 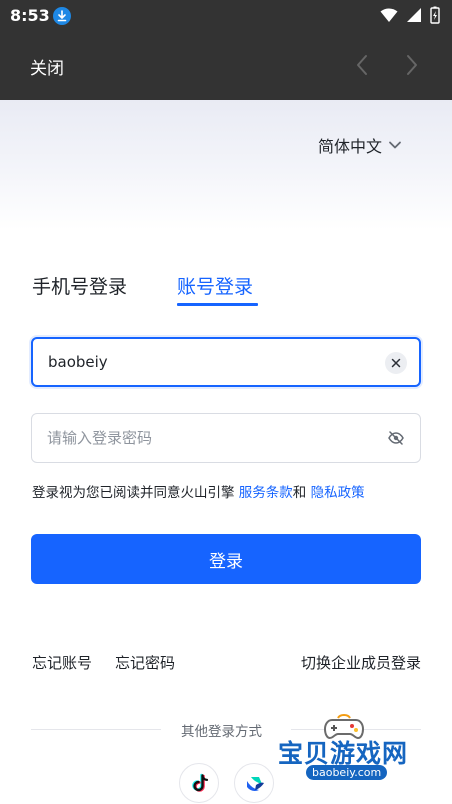 What do you see at coordinates (301, 493) in the screenshot?
I see `agreement-conjunction: 和` at bounding box center [301, 493].